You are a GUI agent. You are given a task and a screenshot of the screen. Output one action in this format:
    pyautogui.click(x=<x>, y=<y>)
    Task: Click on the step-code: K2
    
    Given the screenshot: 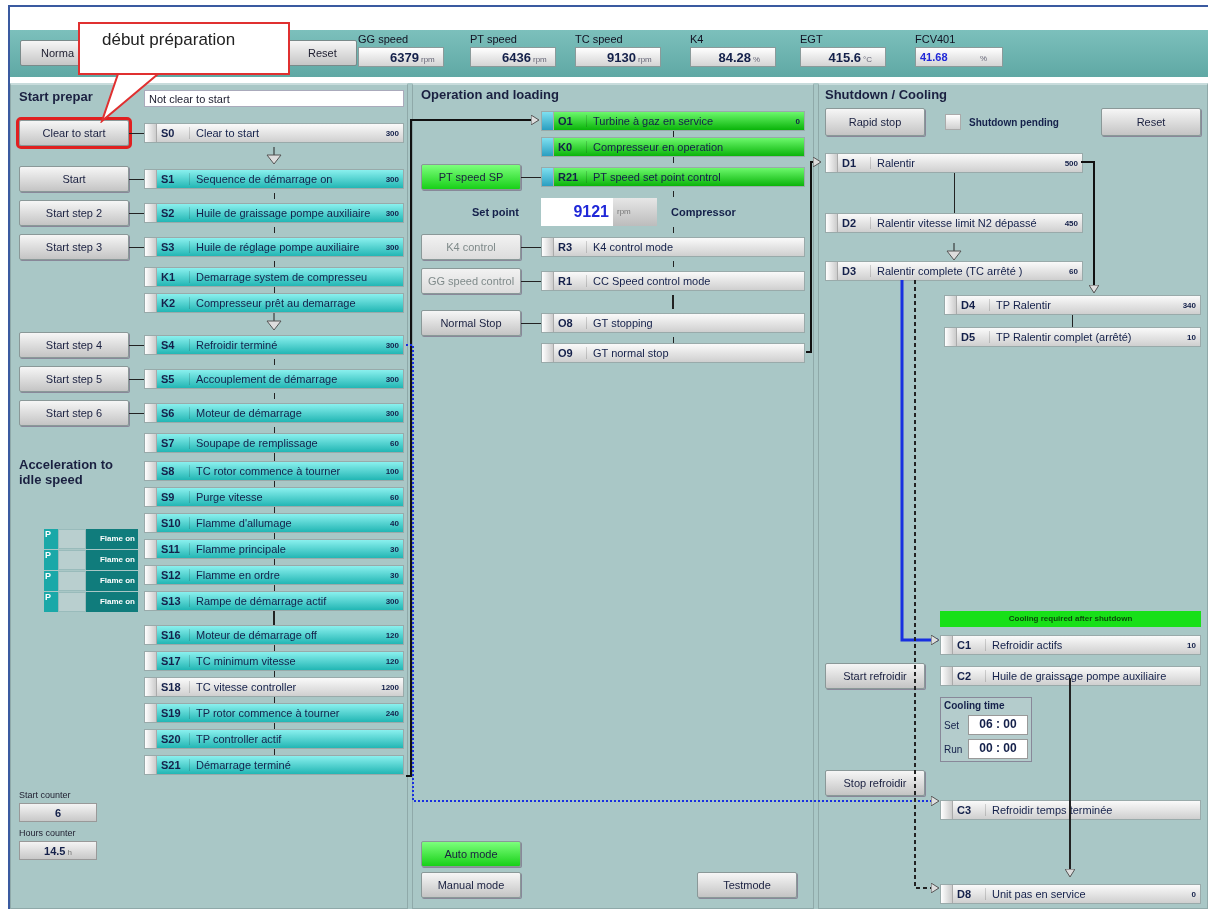 What is the action you would take?
    pyautogui.click(x=173, y=303)
    